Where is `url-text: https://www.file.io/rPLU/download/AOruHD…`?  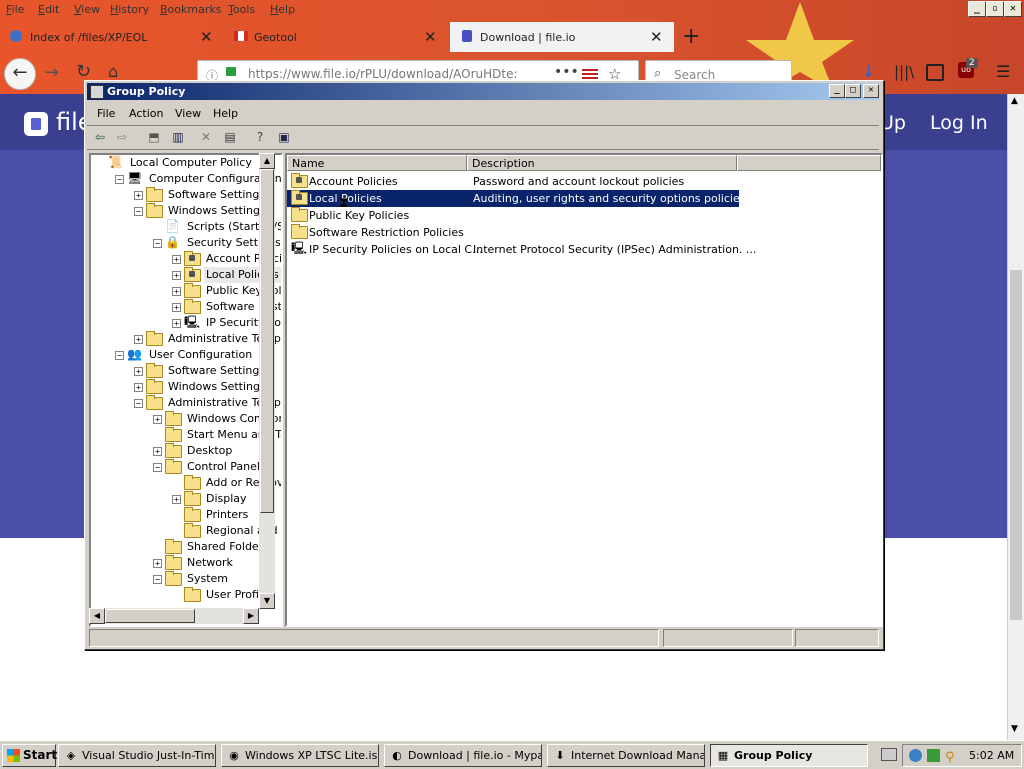 url-text: https://www.file.io/rPLU/download/AOruHD… is located at coordinates (383, 74).